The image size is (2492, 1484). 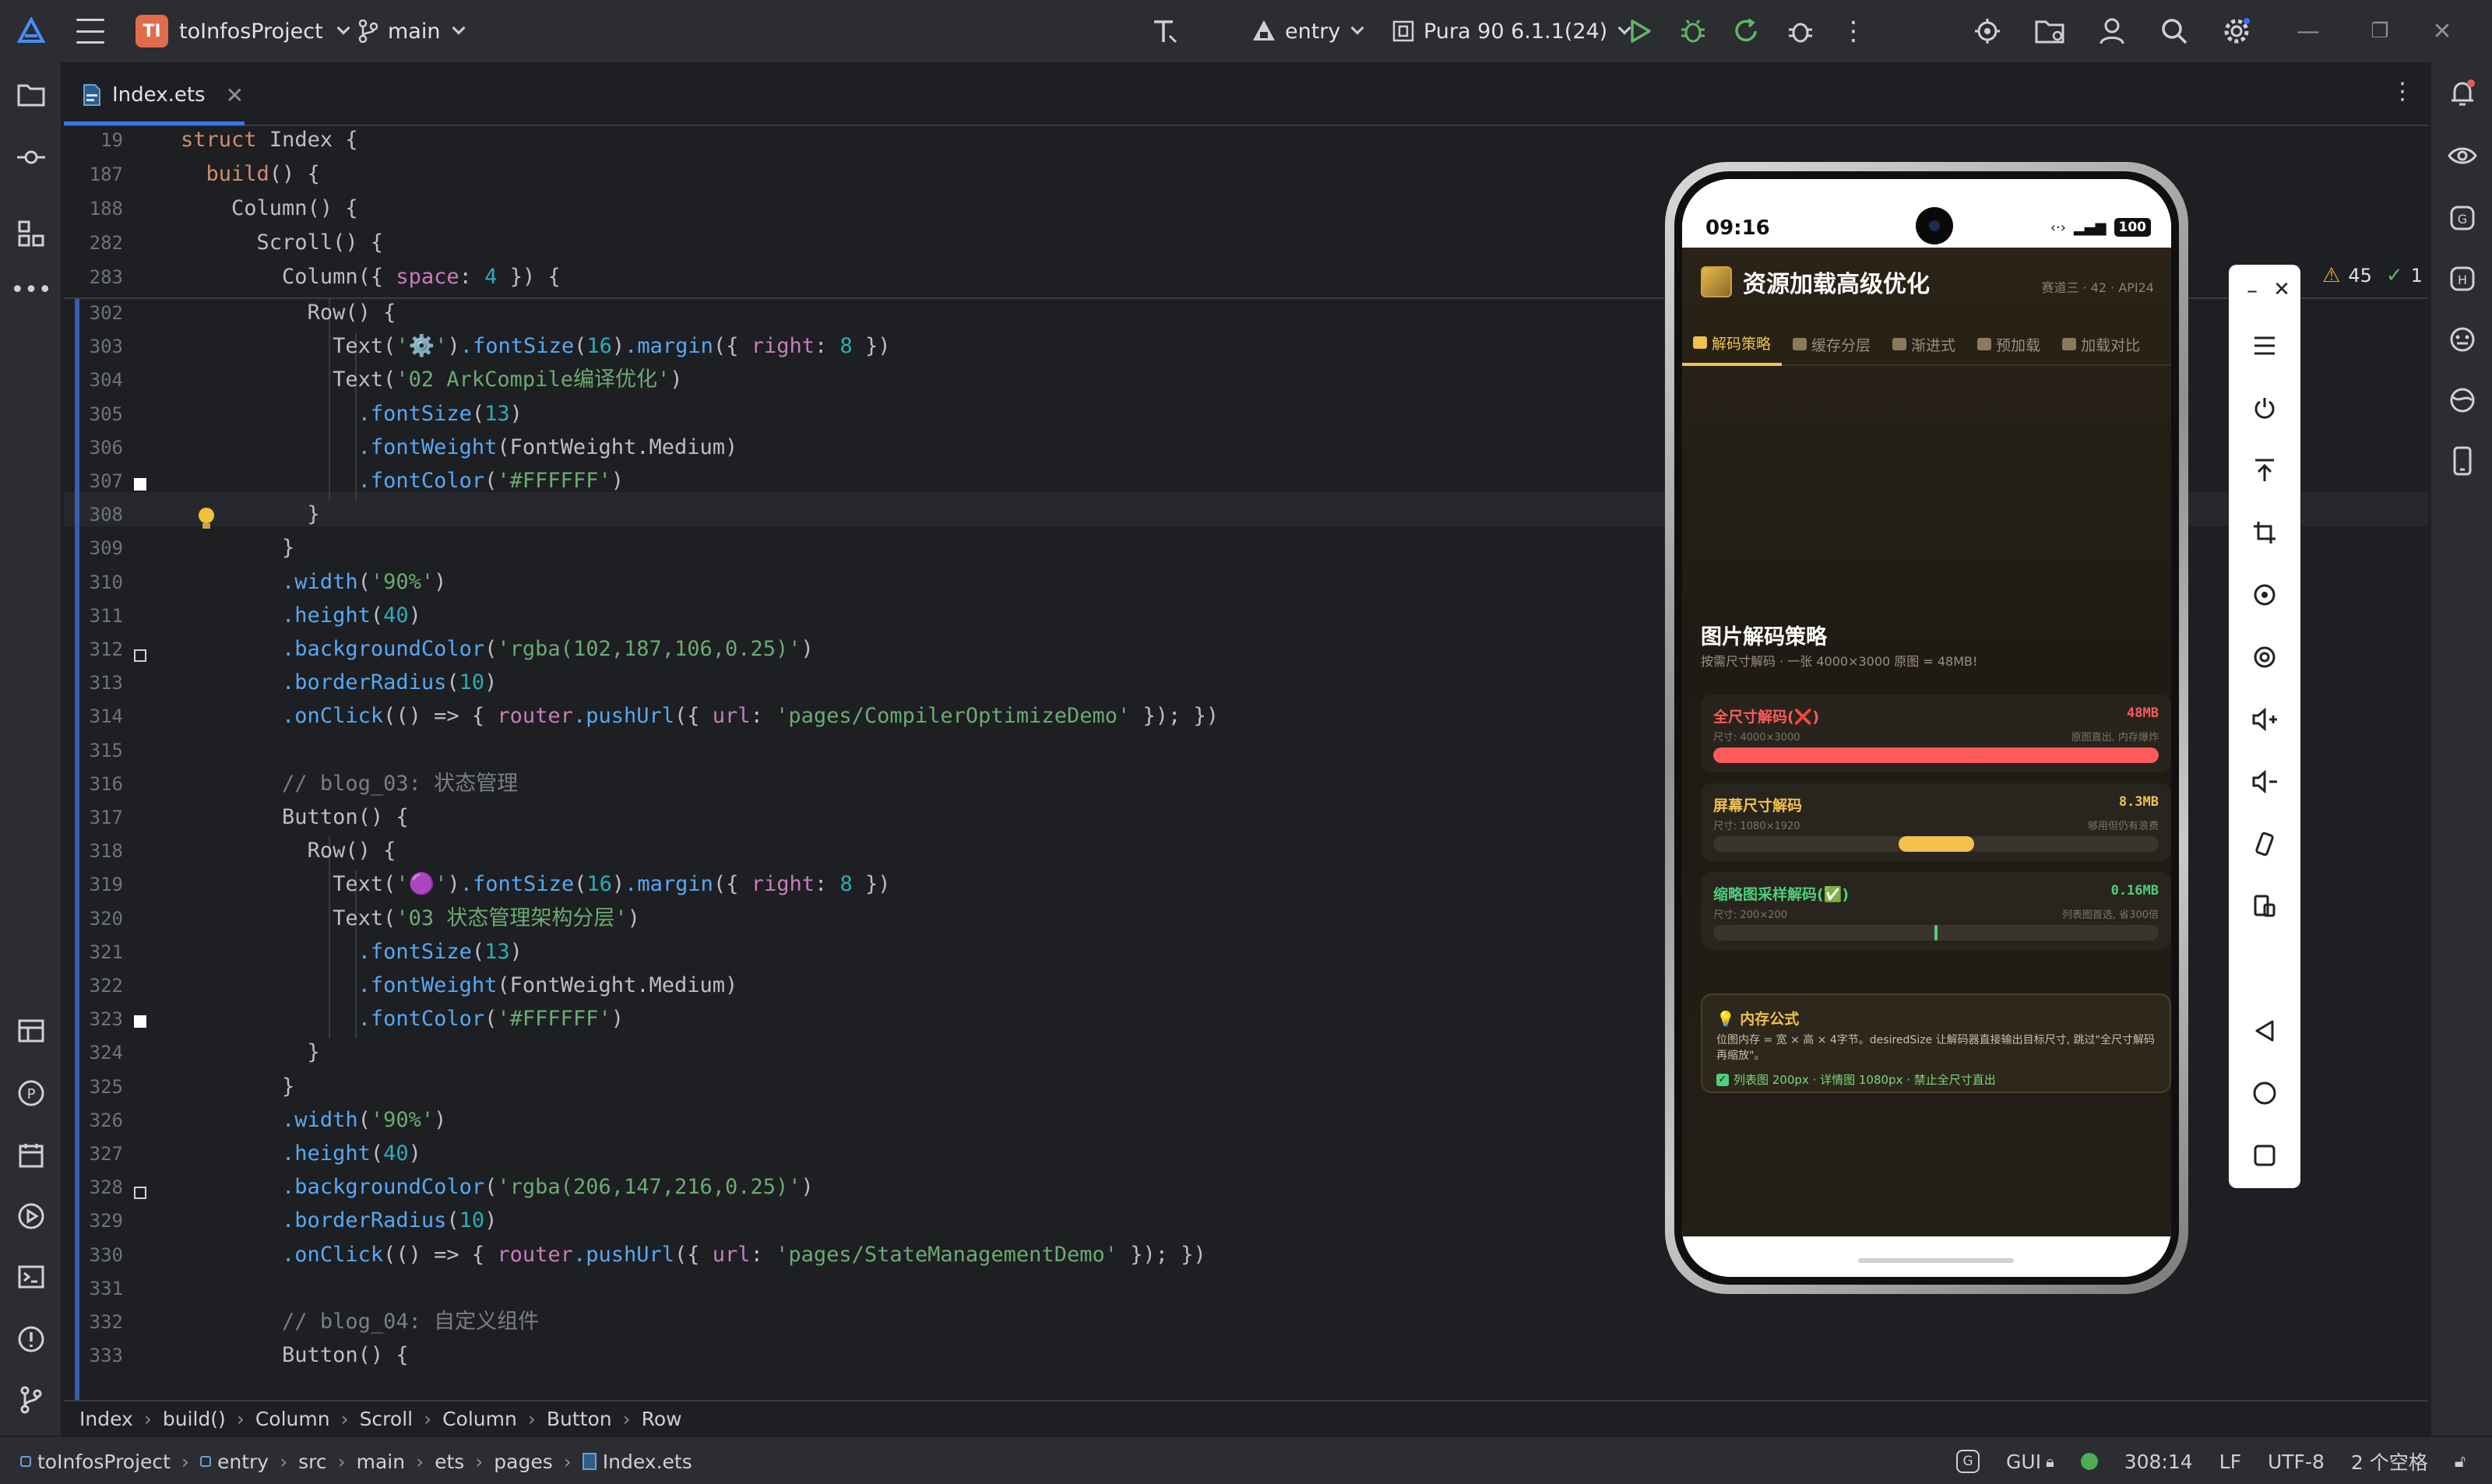 What do you see at coordinates (31, 1093) in the screenshot?
I see `profiler-icon: P` at bounding box center [31, 1093].